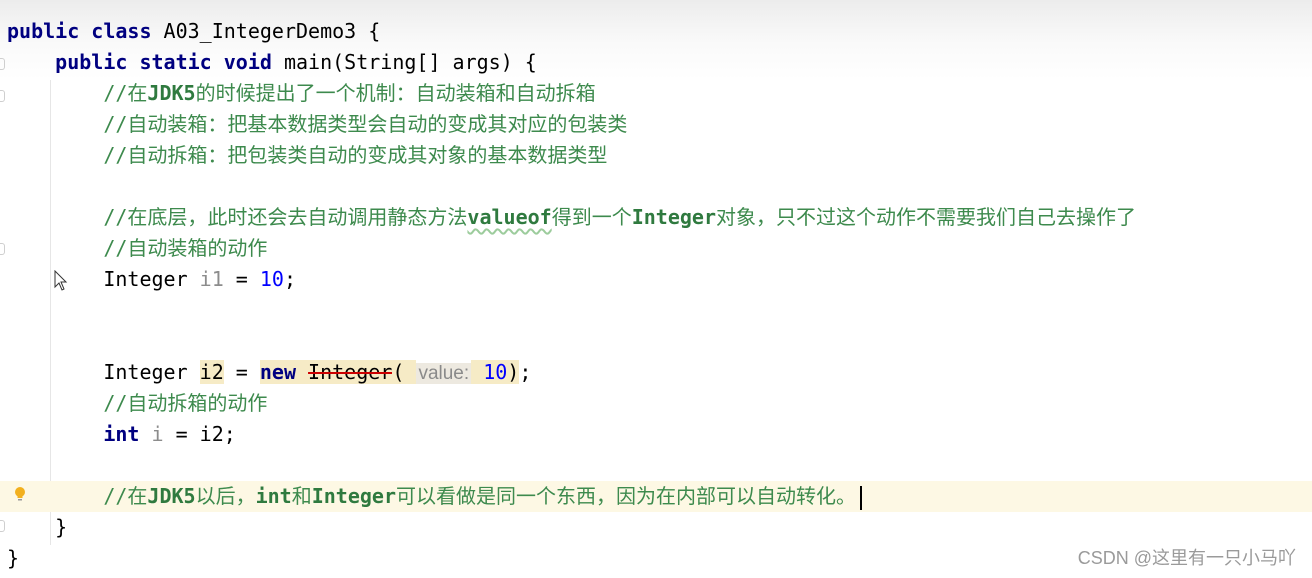  Describe the element at coordinates (272, 31) in the screenshot. I see `code-token: A03_IntegerDemo3 {` at that location.